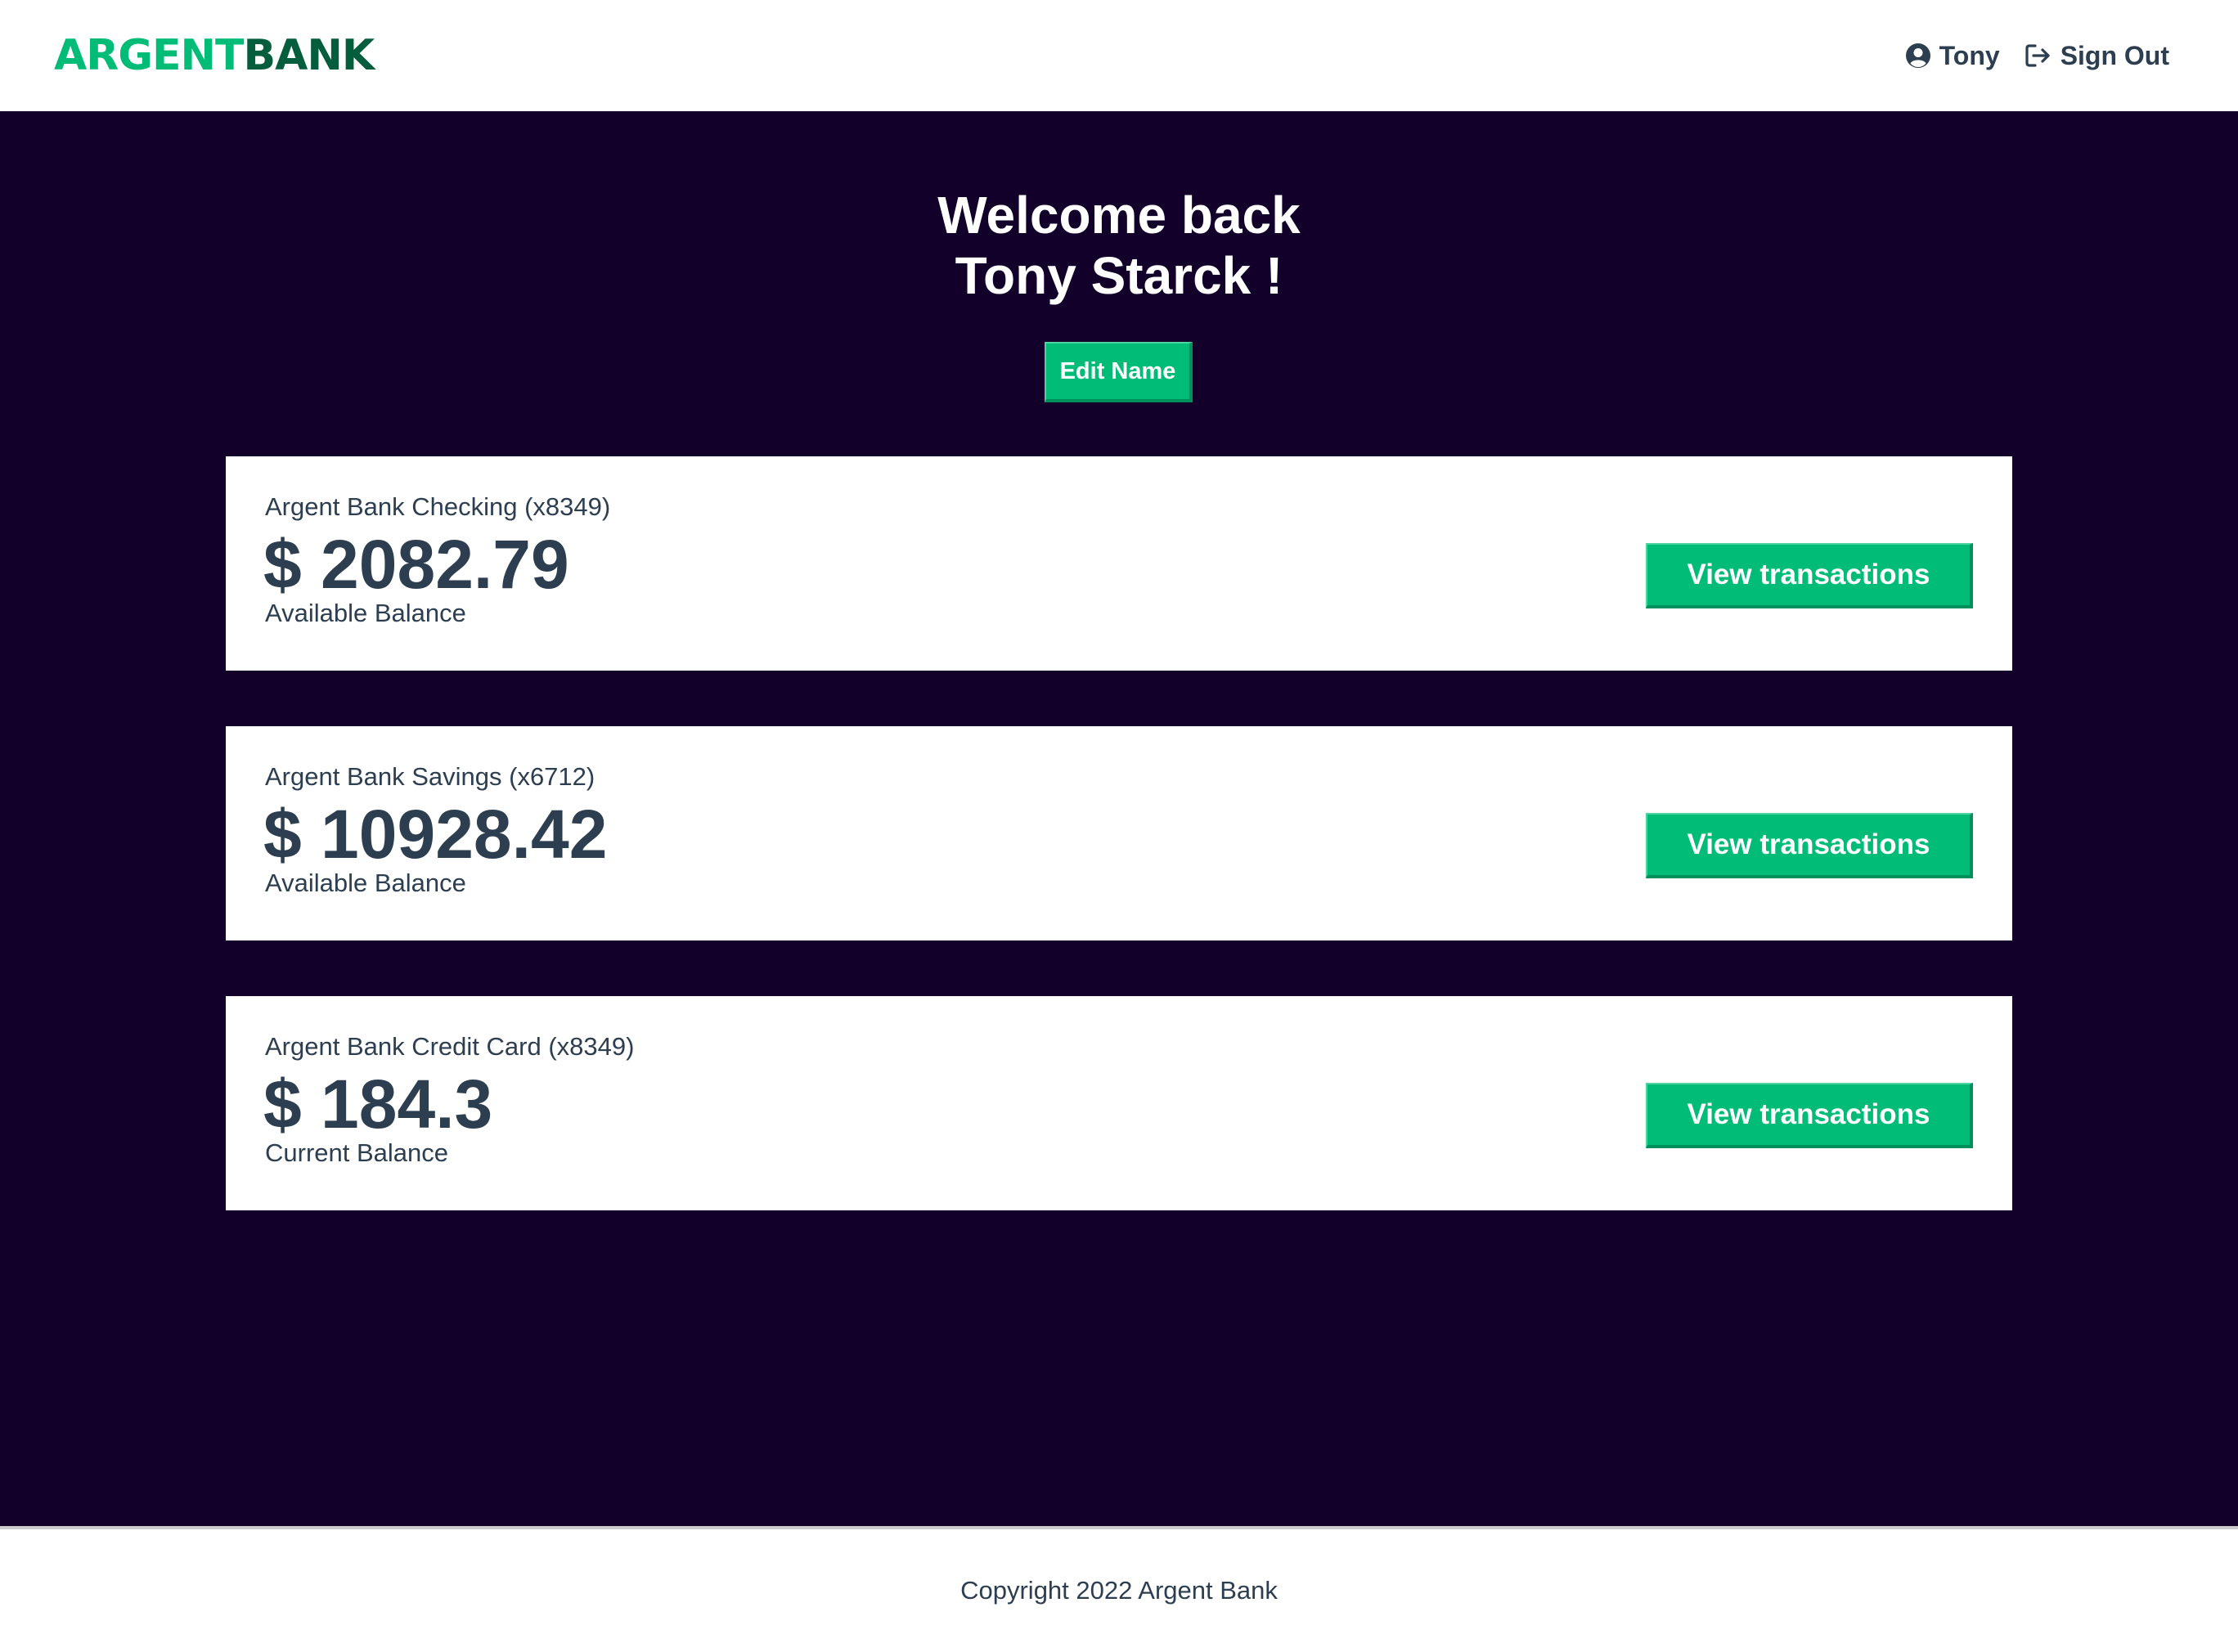 This screenshot has width=2238, height=1652. Describe the element at coordinates (2114, 55) in the screenshot. I see `sign-out-label: Sign Out` at that location.